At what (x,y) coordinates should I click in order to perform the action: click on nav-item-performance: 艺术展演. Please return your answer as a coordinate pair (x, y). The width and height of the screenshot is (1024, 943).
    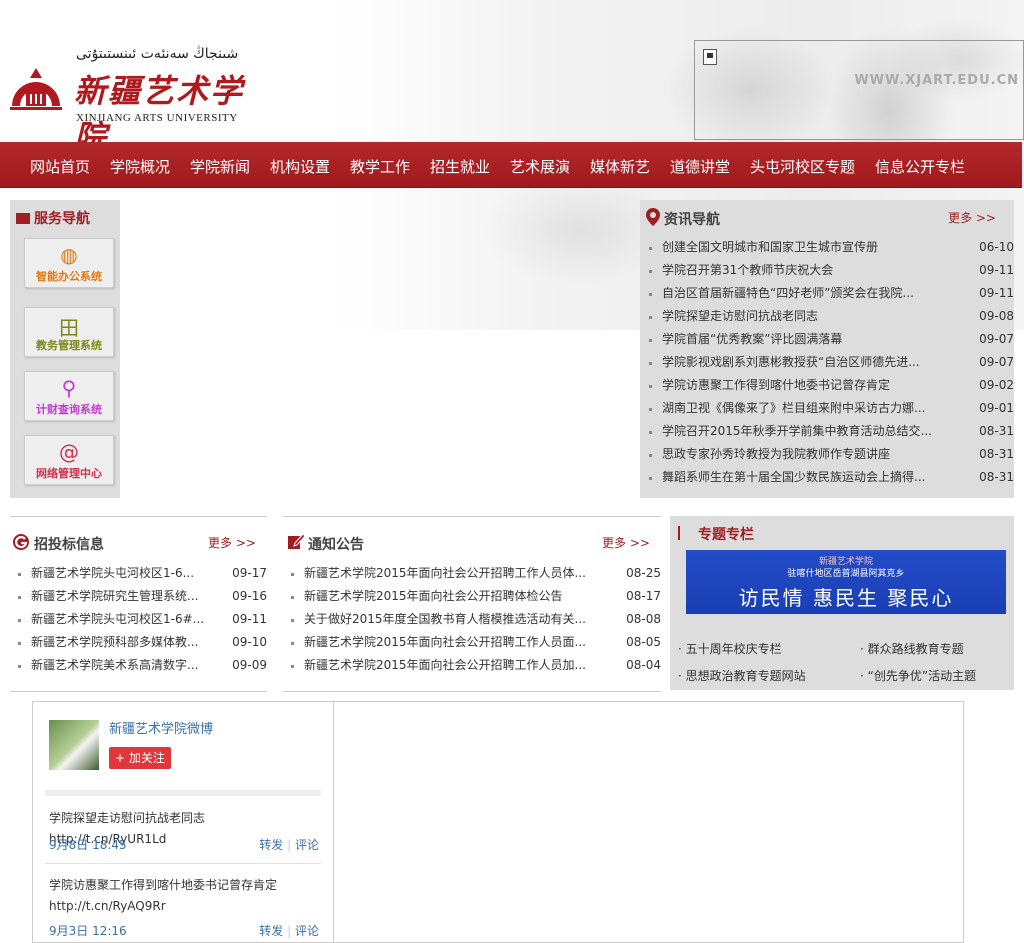
    Looking at the image, I should click on (540, 166).